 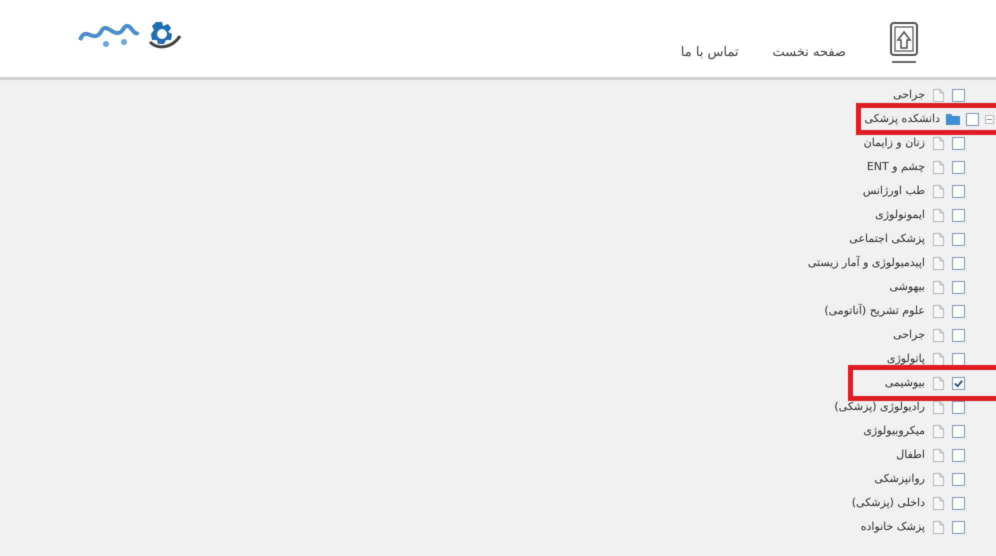 What do you see at coordinates (894, 431) in the screenshot?
I see `tree-item-label: میکروبیولوژی` at bounding box center [894, 431].